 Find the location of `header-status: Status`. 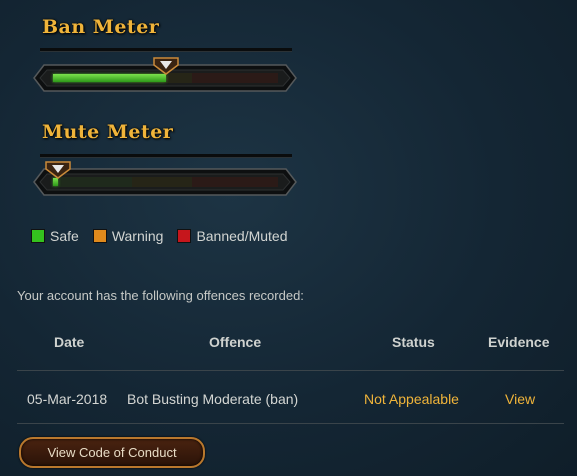

header-status: Status is located at coordinates (413, 342).